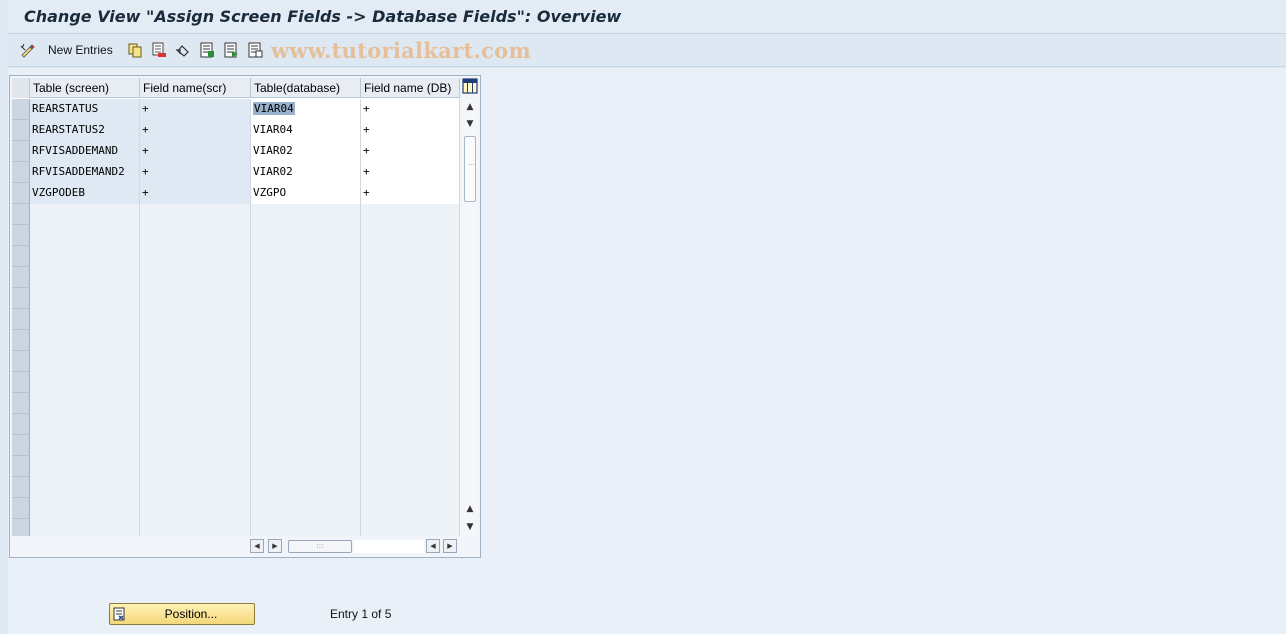 The height and width of the screenshot is (634, 1286). I want to click on undo-icon, so click(183, 50).